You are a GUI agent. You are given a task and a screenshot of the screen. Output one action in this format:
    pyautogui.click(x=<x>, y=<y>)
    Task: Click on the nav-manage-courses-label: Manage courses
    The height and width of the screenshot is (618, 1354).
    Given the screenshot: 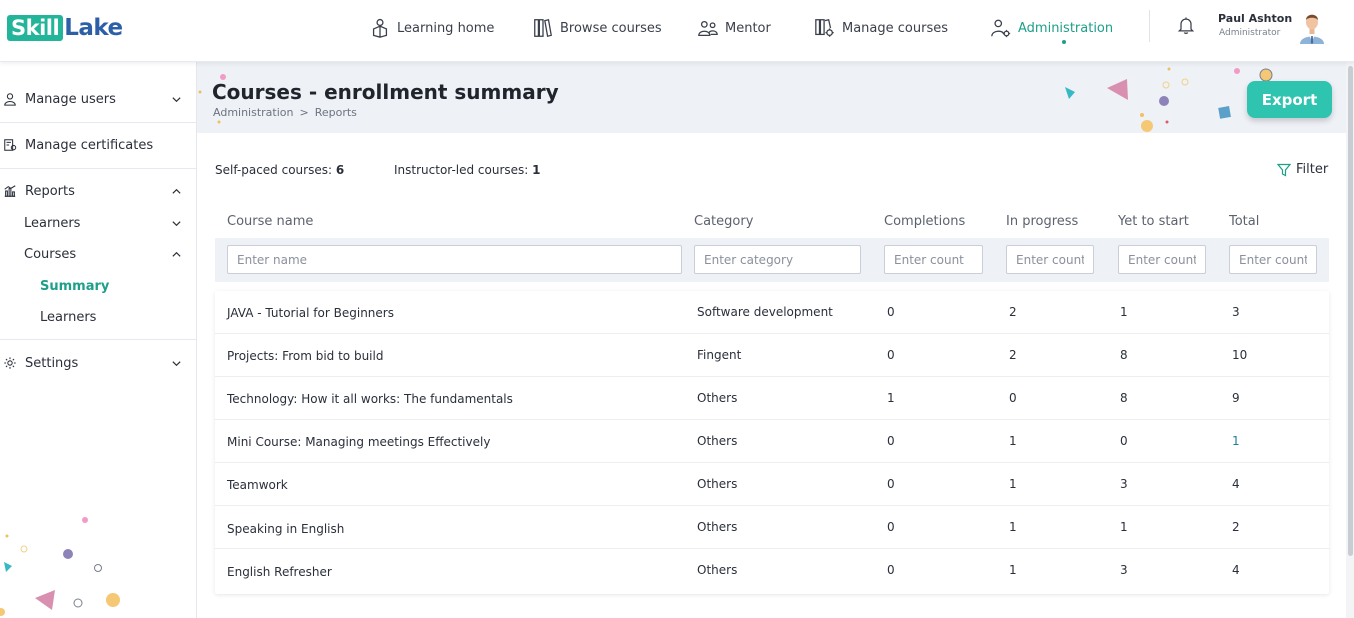 What is the action you would take?
    pyautogui.click(x=895, y=28)
    